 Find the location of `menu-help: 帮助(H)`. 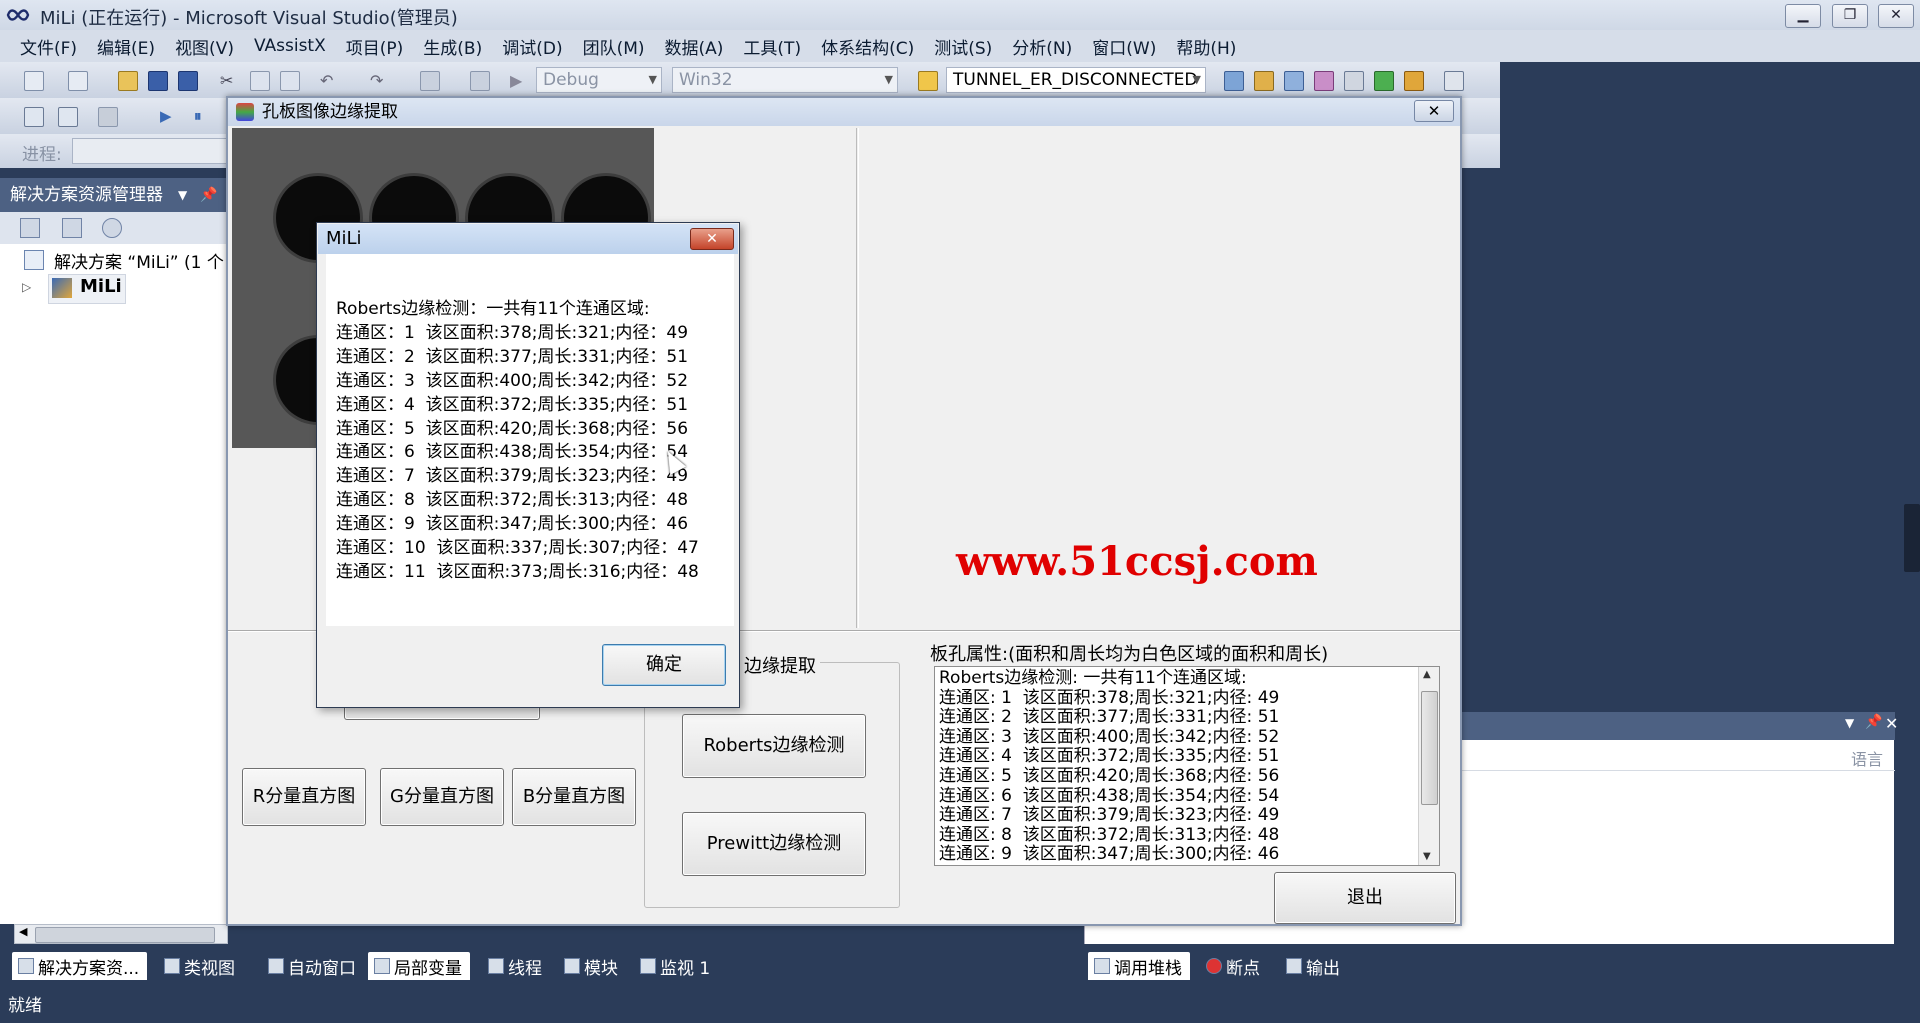

menu-help: 帮助(H) is located at coordinates (1206, 46).